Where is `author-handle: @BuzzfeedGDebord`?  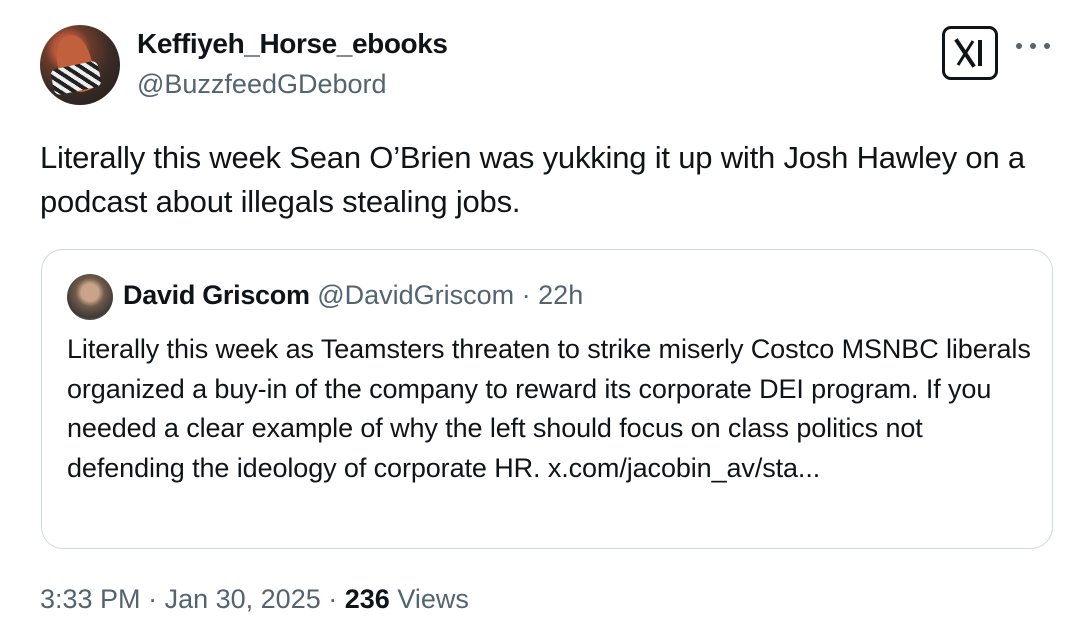
author-handle: @BuzzfeedGDebord is located at coordinates (262, 84).